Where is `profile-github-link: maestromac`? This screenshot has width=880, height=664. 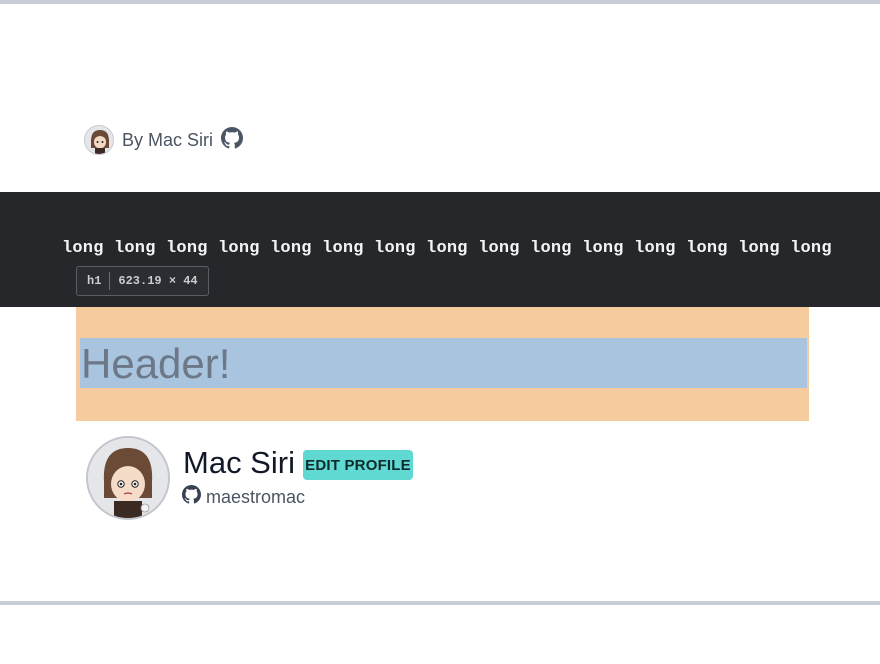 profile-github-link: maestromac is located at coordinates (243, 497).